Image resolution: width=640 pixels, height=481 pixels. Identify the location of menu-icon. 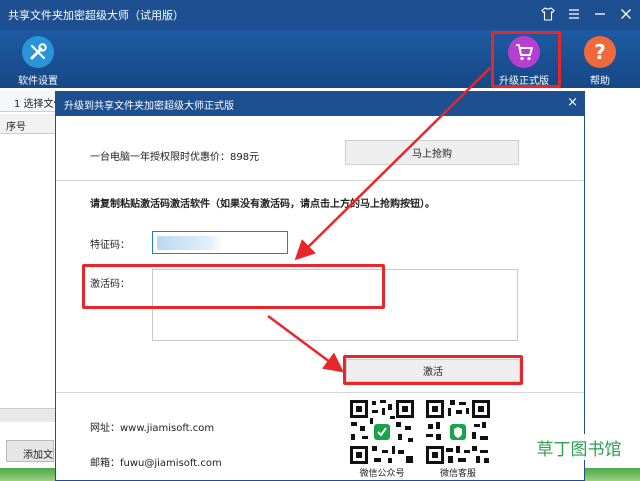
(574, 14).